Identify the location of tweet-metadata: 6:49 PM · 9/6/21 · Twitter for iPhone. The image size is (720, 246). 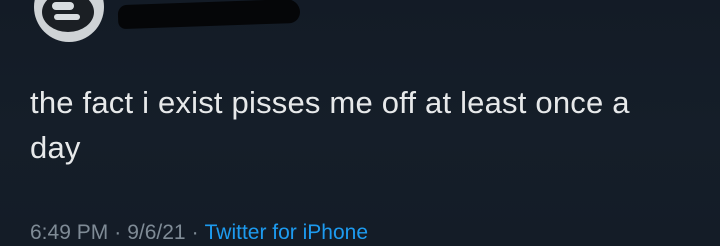
(199, 233).